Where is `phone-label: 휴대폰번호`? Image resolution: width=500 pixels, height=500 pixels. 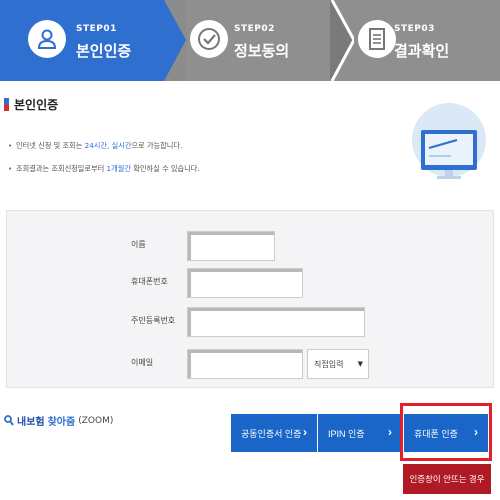 phone-label: 휴대폰번호 is located at coordinates (149, 281).